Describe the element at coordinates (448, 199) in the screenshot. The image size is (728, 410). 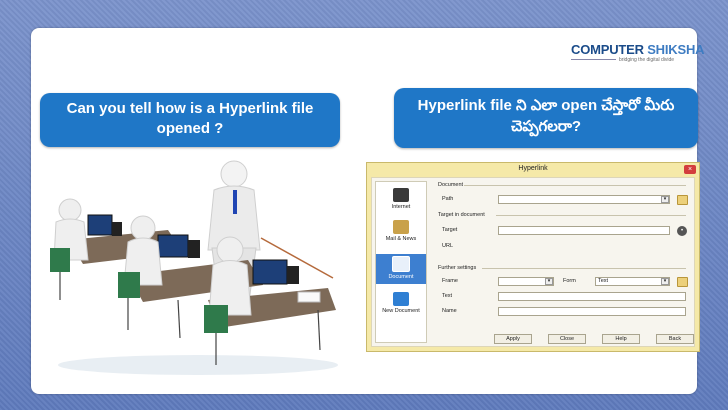
I see `path-label: Path` at that location.